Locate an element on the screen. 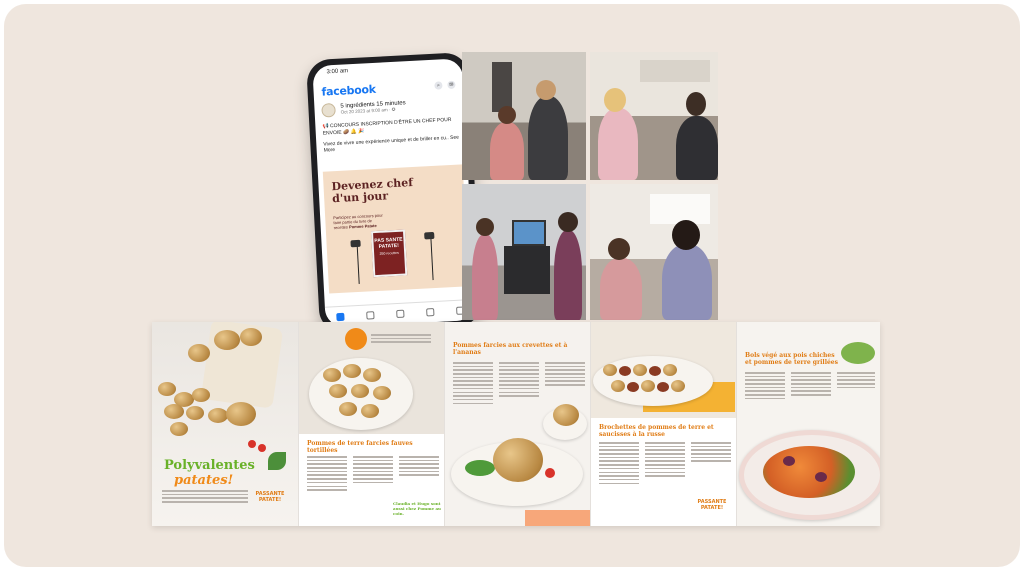 This screenshot has height=571, width=1024. studio-light-right is located at coordinates (429, 235).